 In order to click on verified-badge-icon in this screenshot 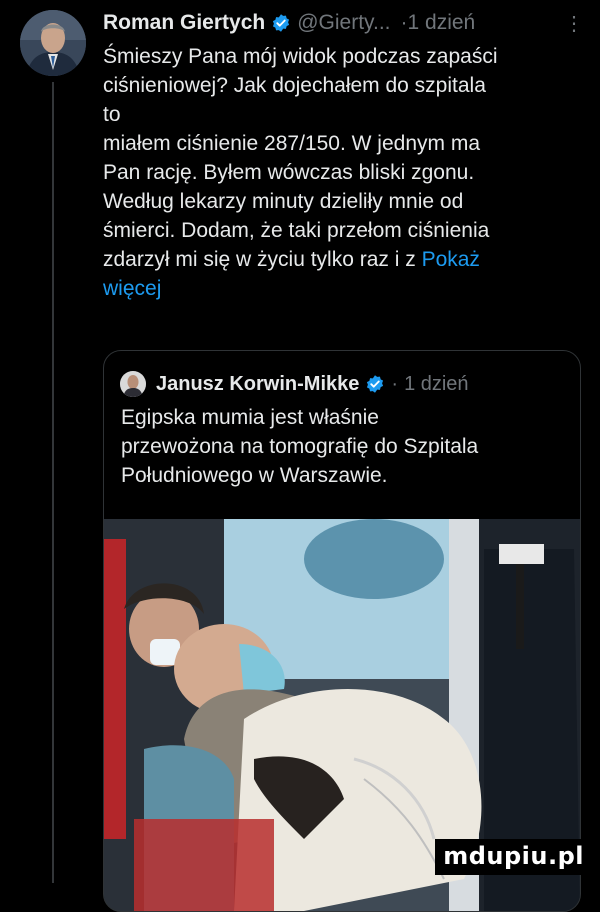, I will do `click(281, 23)`.